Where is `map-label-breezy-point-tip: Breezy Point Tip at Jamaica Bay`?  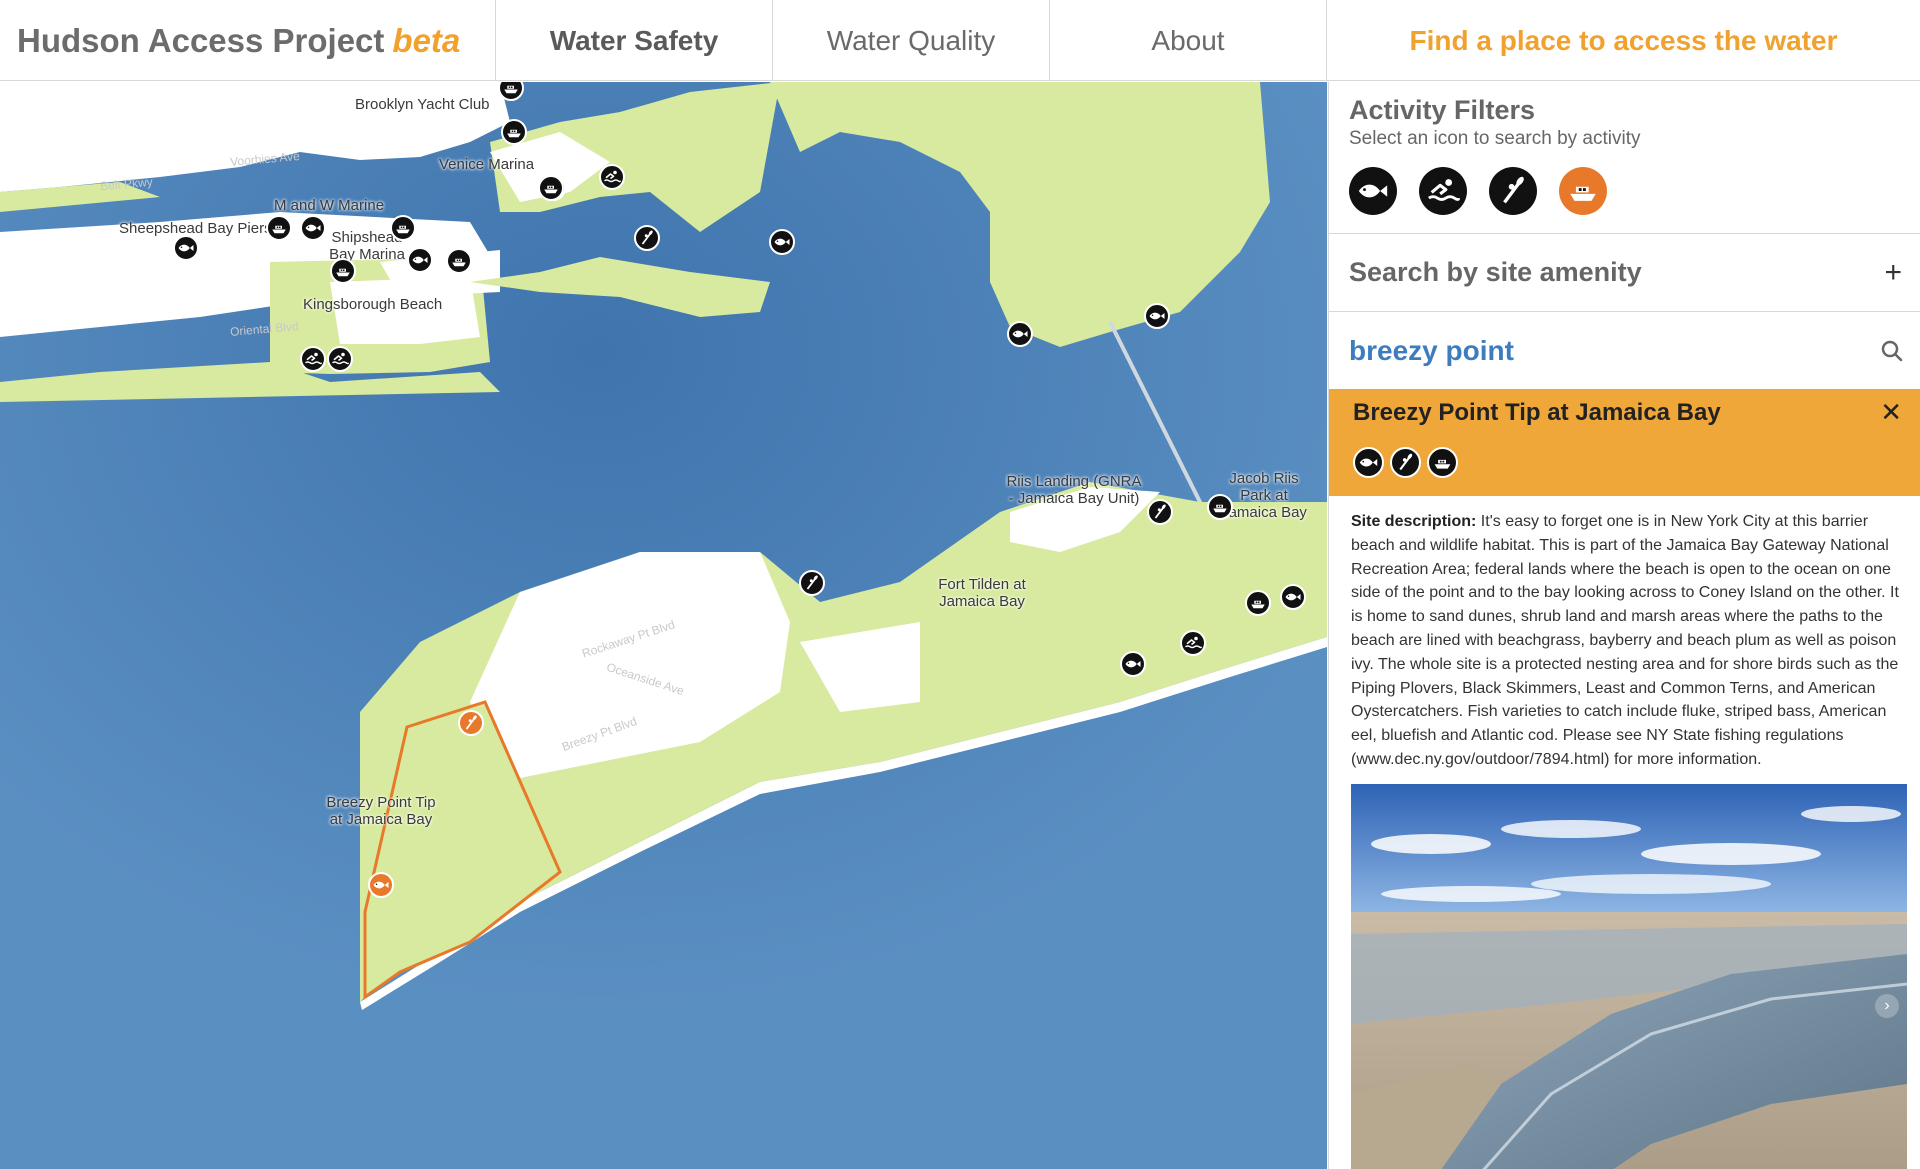 map-label-breezy-point-tip: Breezy Point Tip at Jamaica Bay is located at coordinates (381, 811).